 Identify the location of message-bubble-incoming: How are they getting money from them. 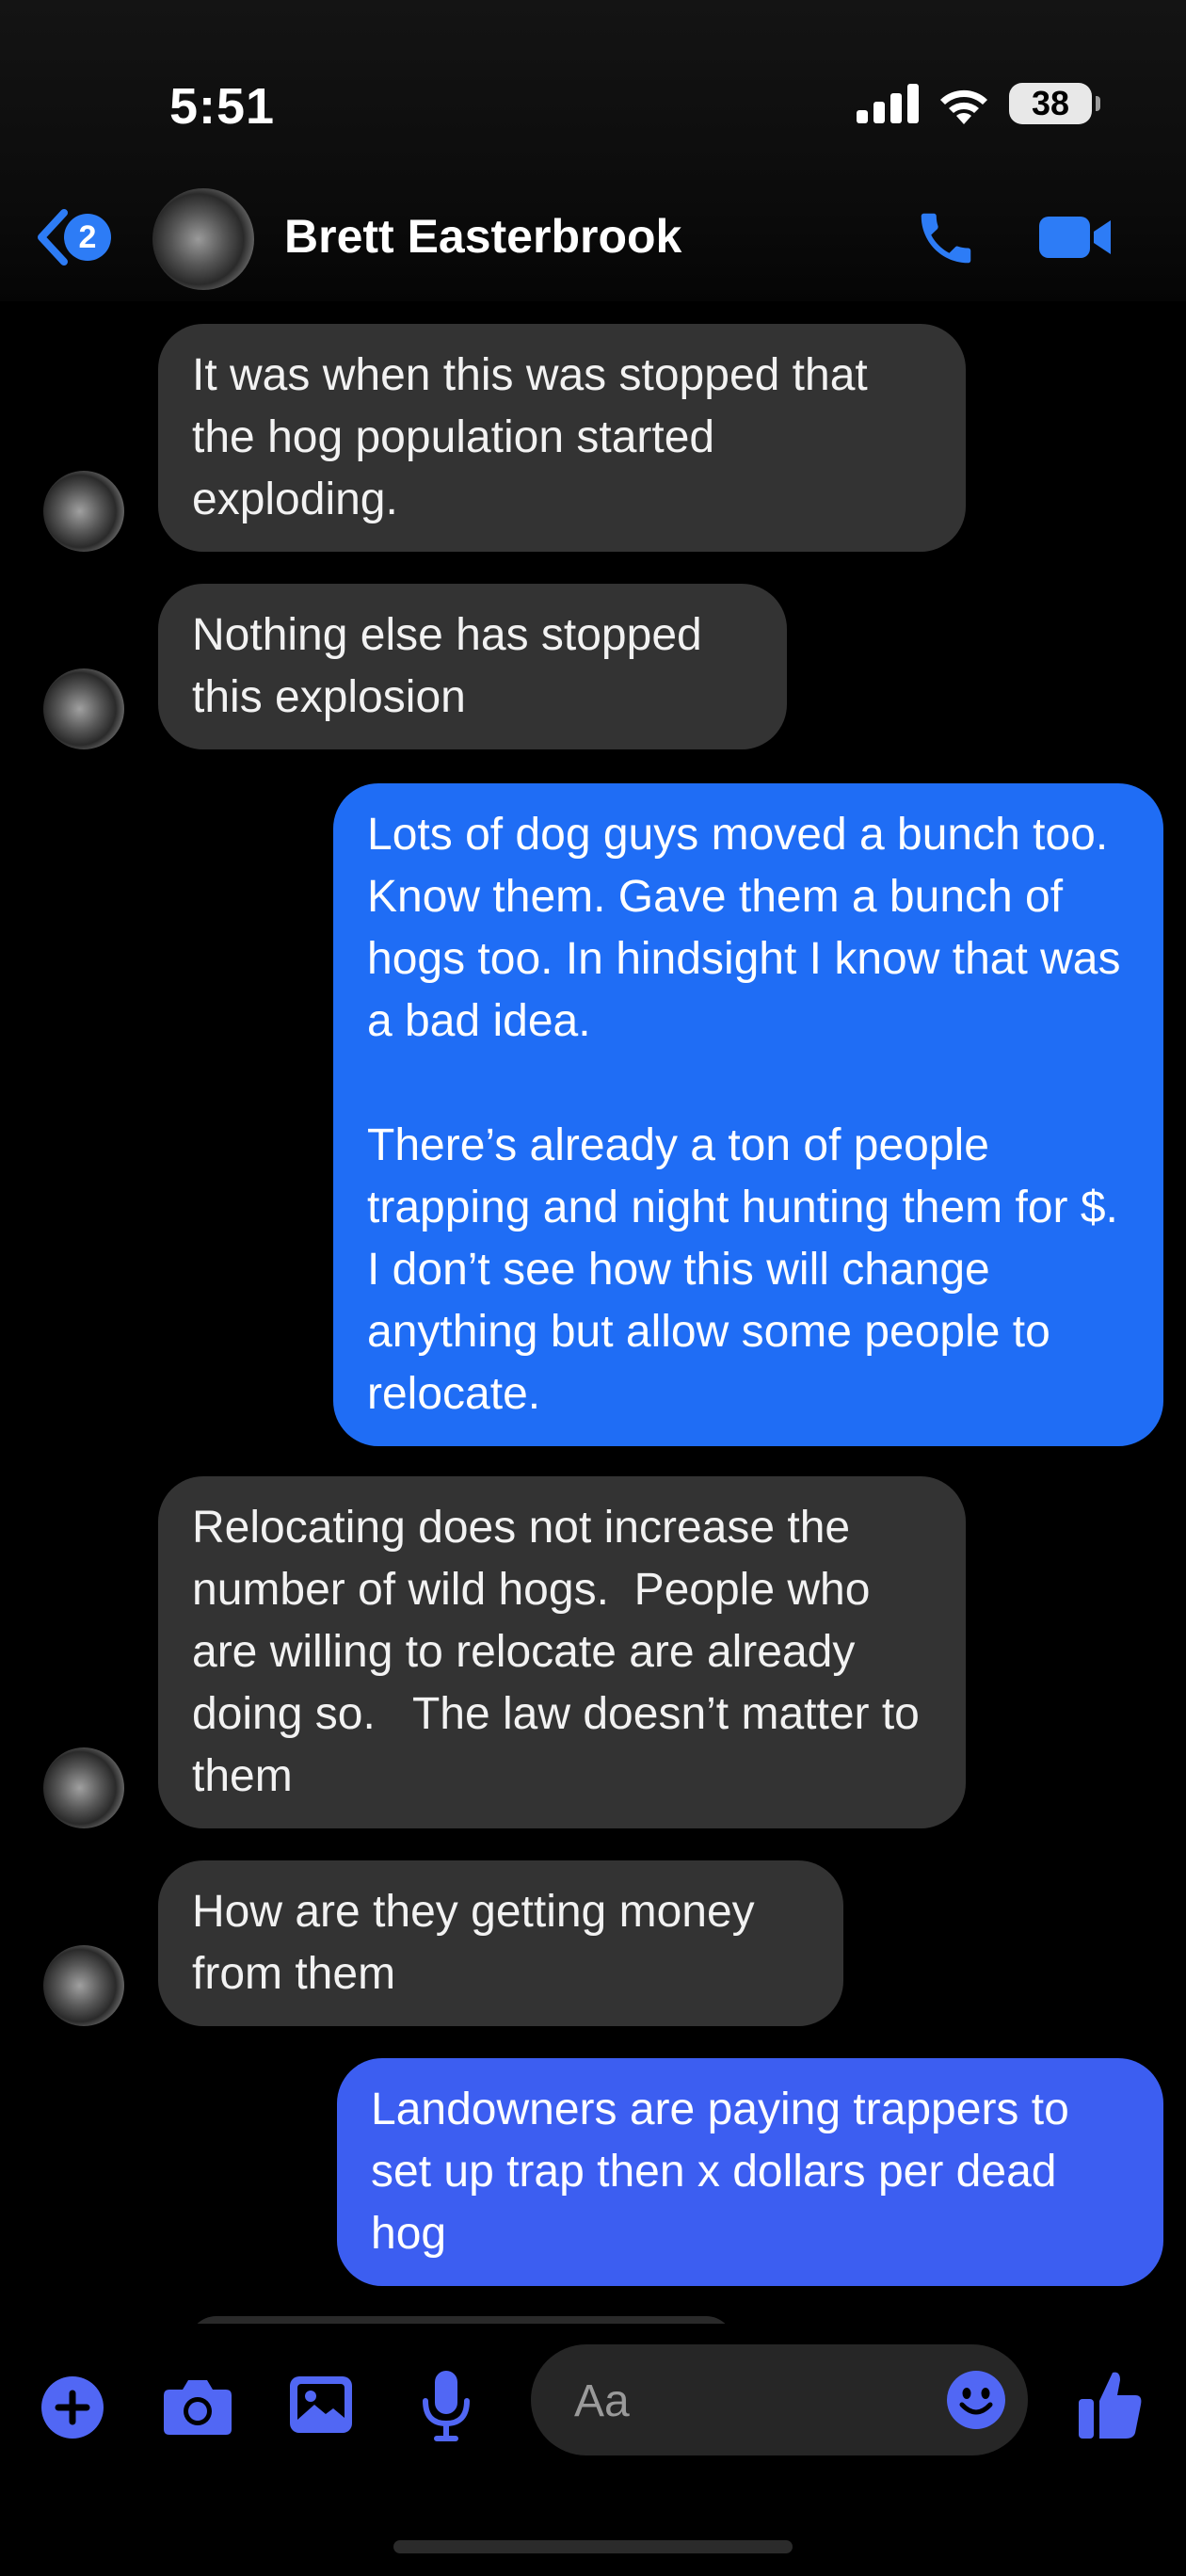
(500, 1943).